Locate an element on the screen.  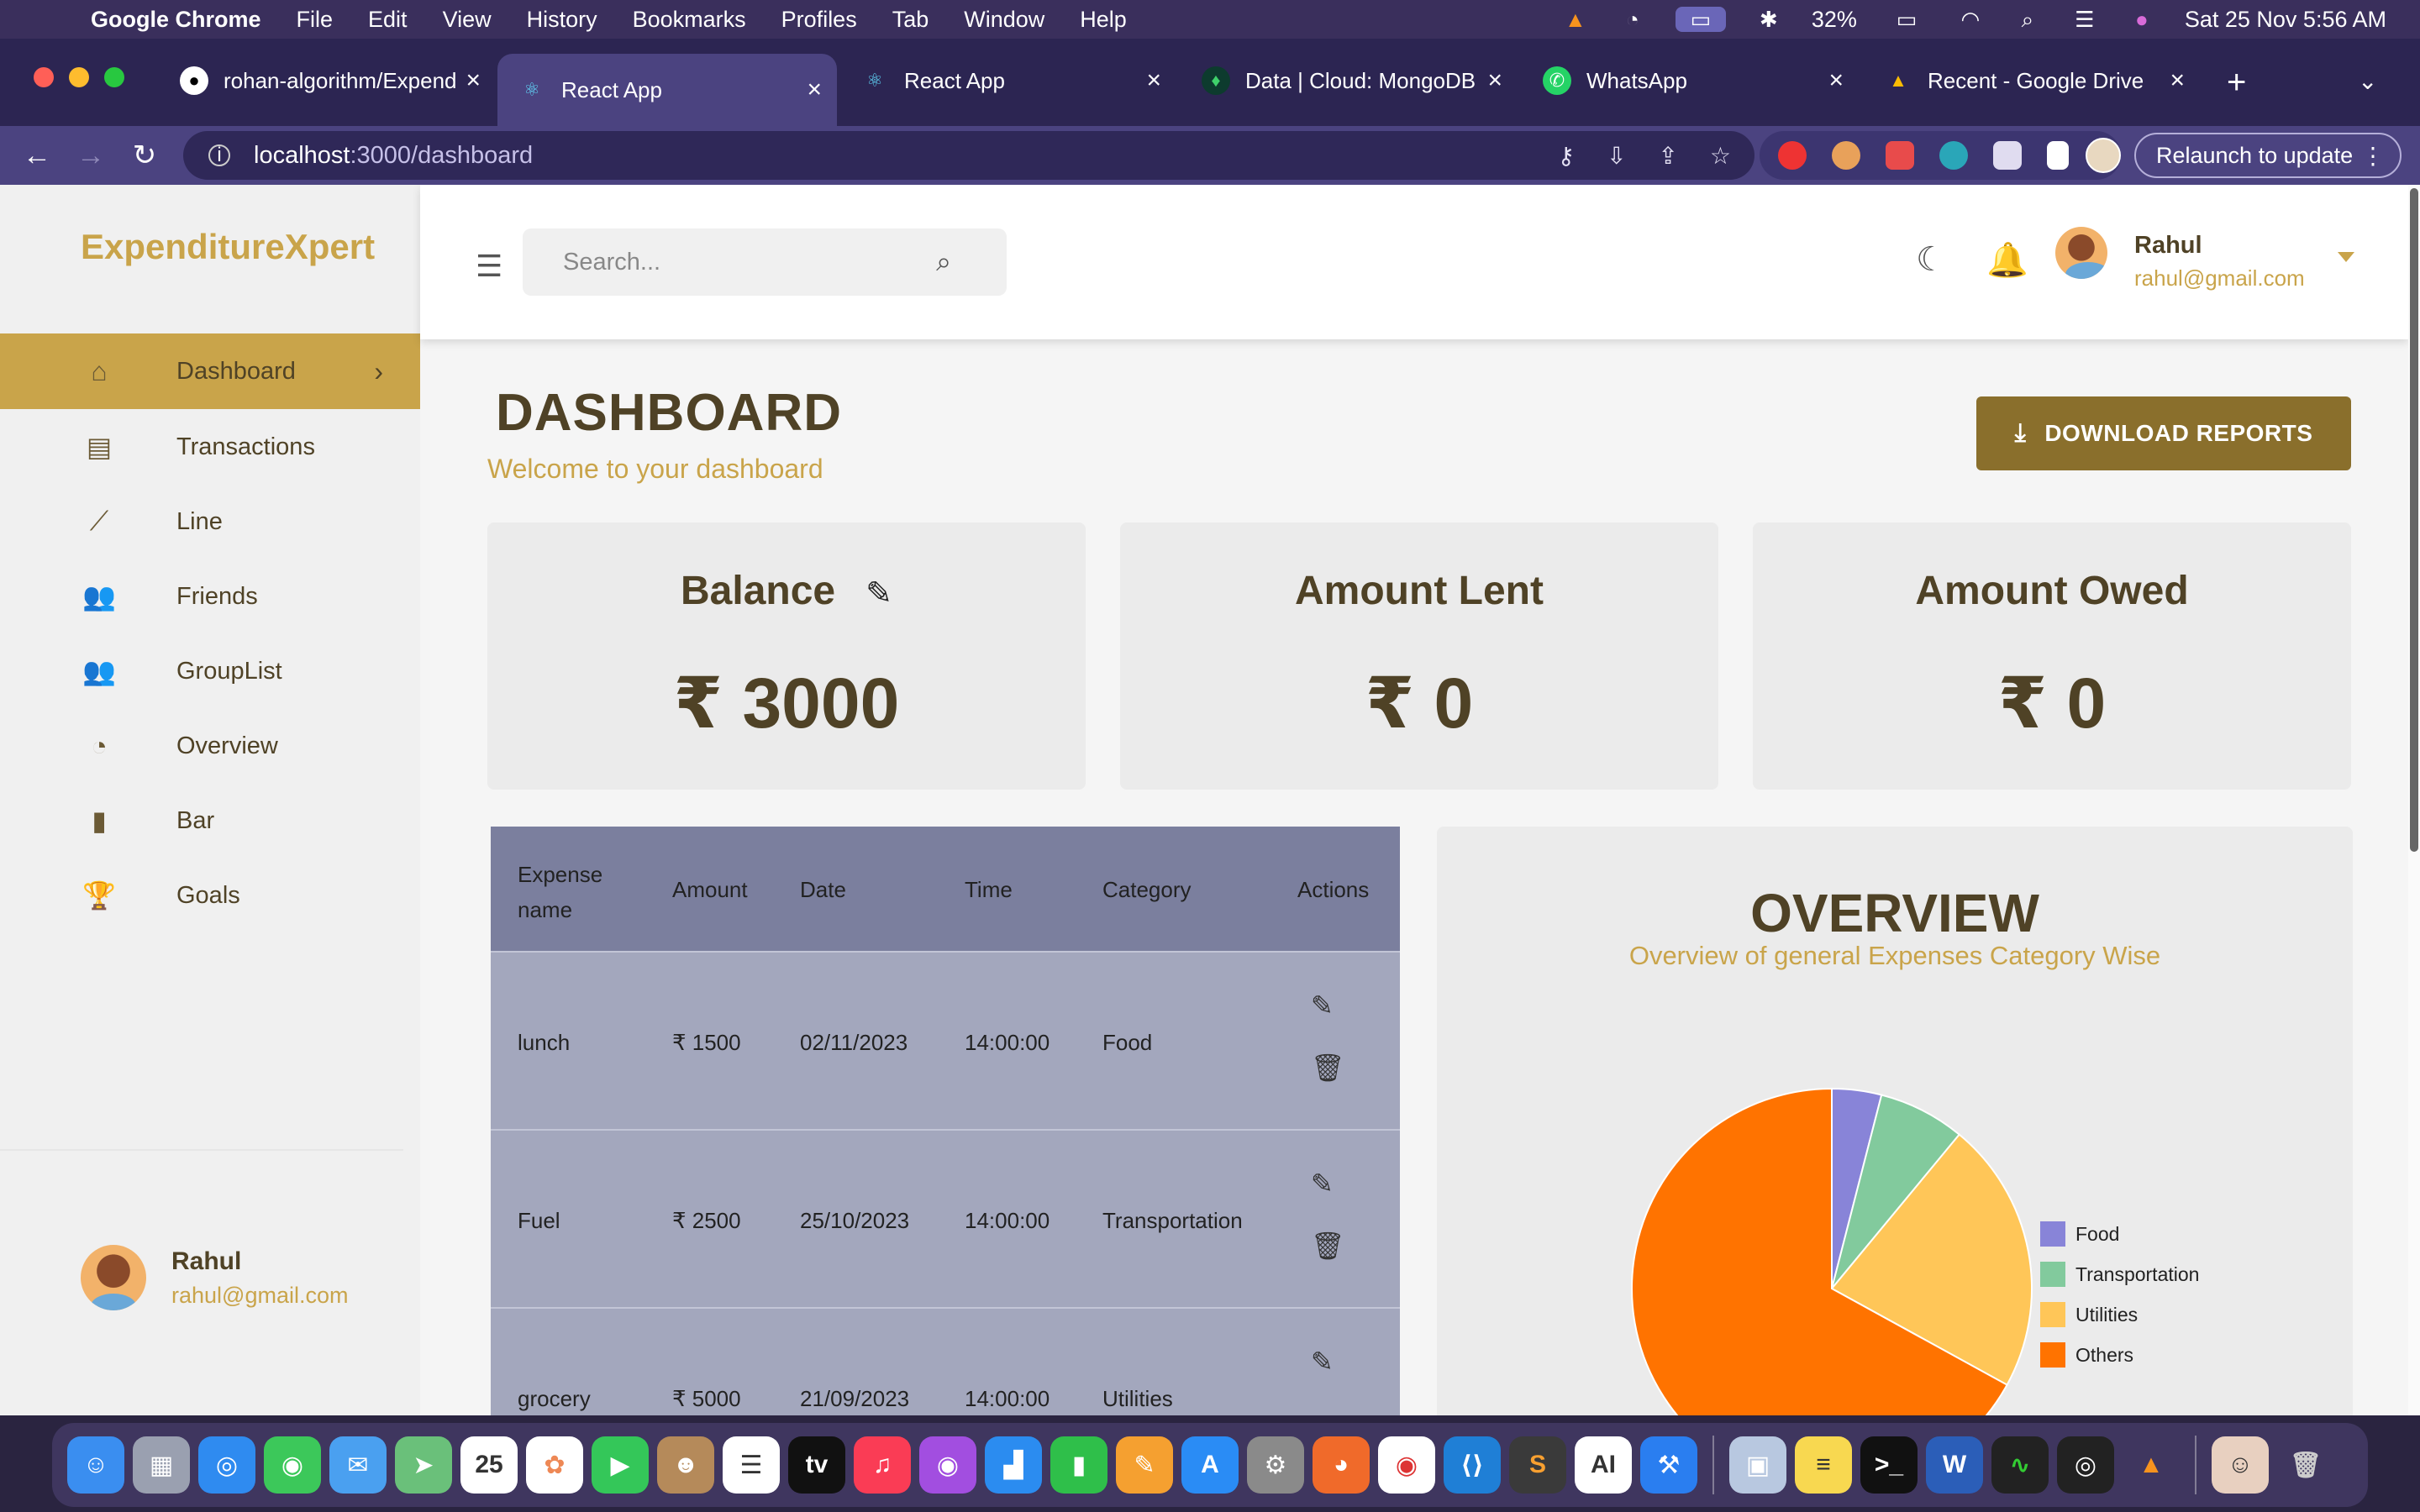
terminal-icon: >_ is located at coordinates (1889, 1465).